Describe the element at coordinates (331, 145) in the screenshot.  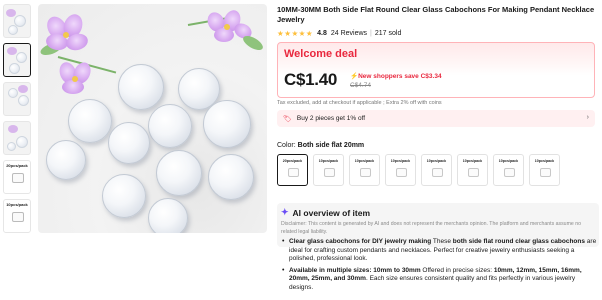
I see `color-selected-value: Both side flat 20mm` at that location.